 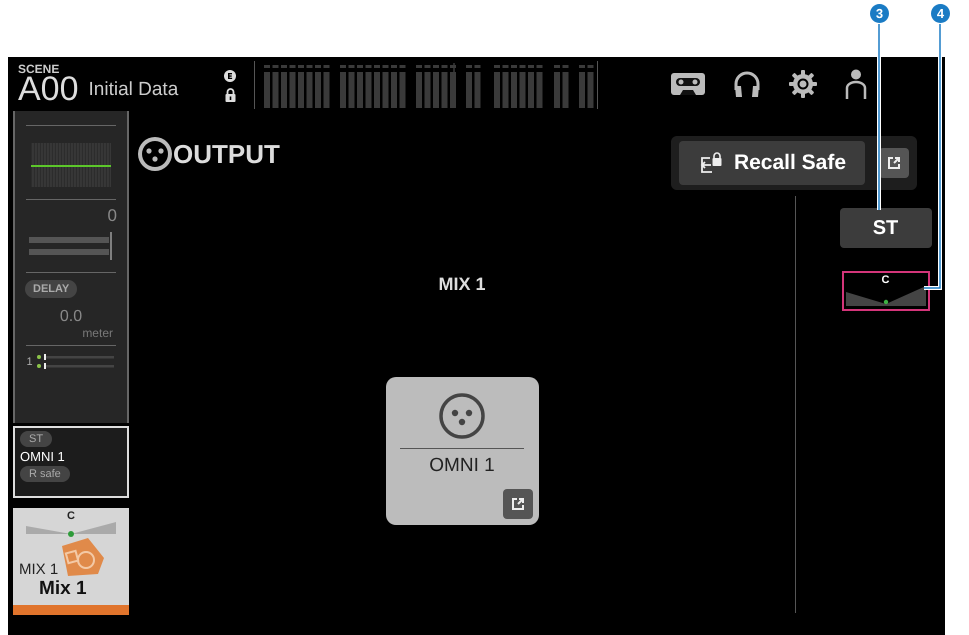 What do you see at coordinates (38, 569) in the screenshot?
I see `mix-label: MIX 1` at bounding box center [38, 569].